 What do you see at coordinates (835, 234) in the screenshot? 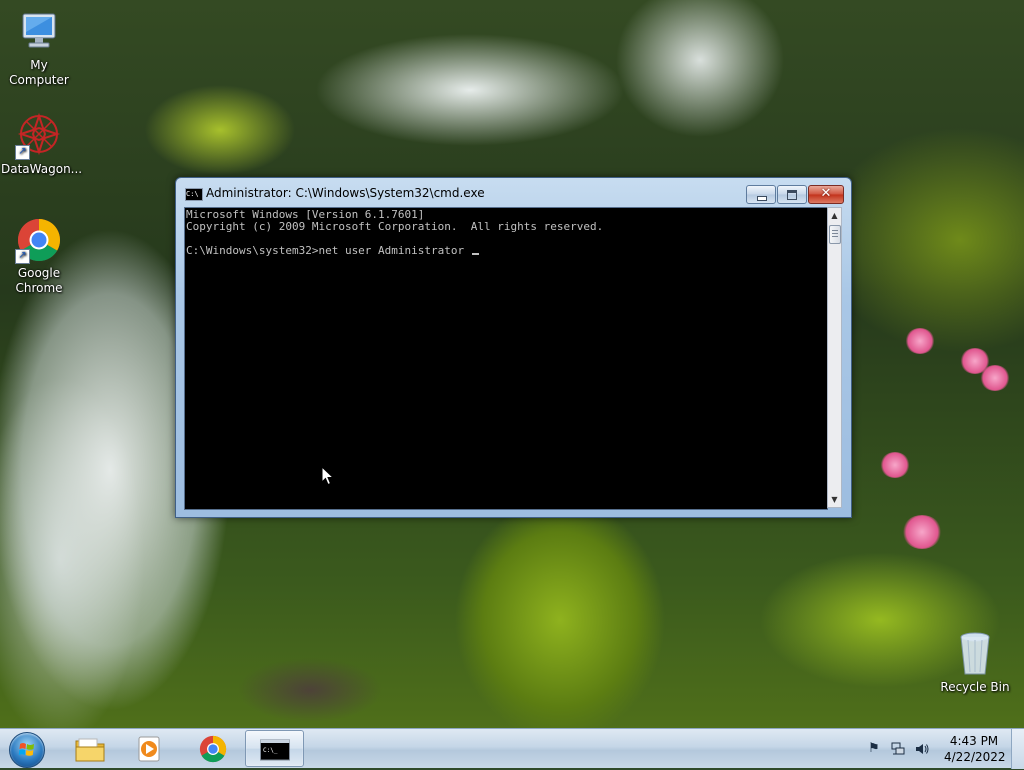
I see `scrollbar-thumb` at bounding box center [835, 234].